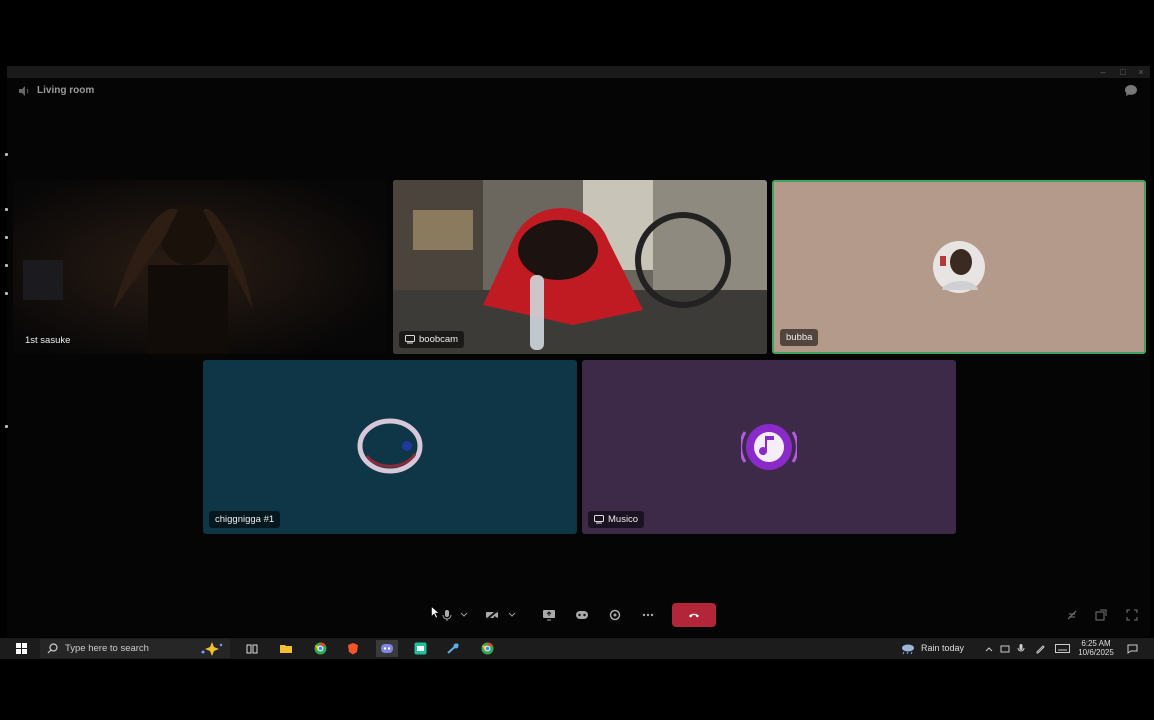 Image resolution: width=1154 pixels, height=720 pixels. I want to click on participant-name: chiggnigga #1, so click(245, 519).